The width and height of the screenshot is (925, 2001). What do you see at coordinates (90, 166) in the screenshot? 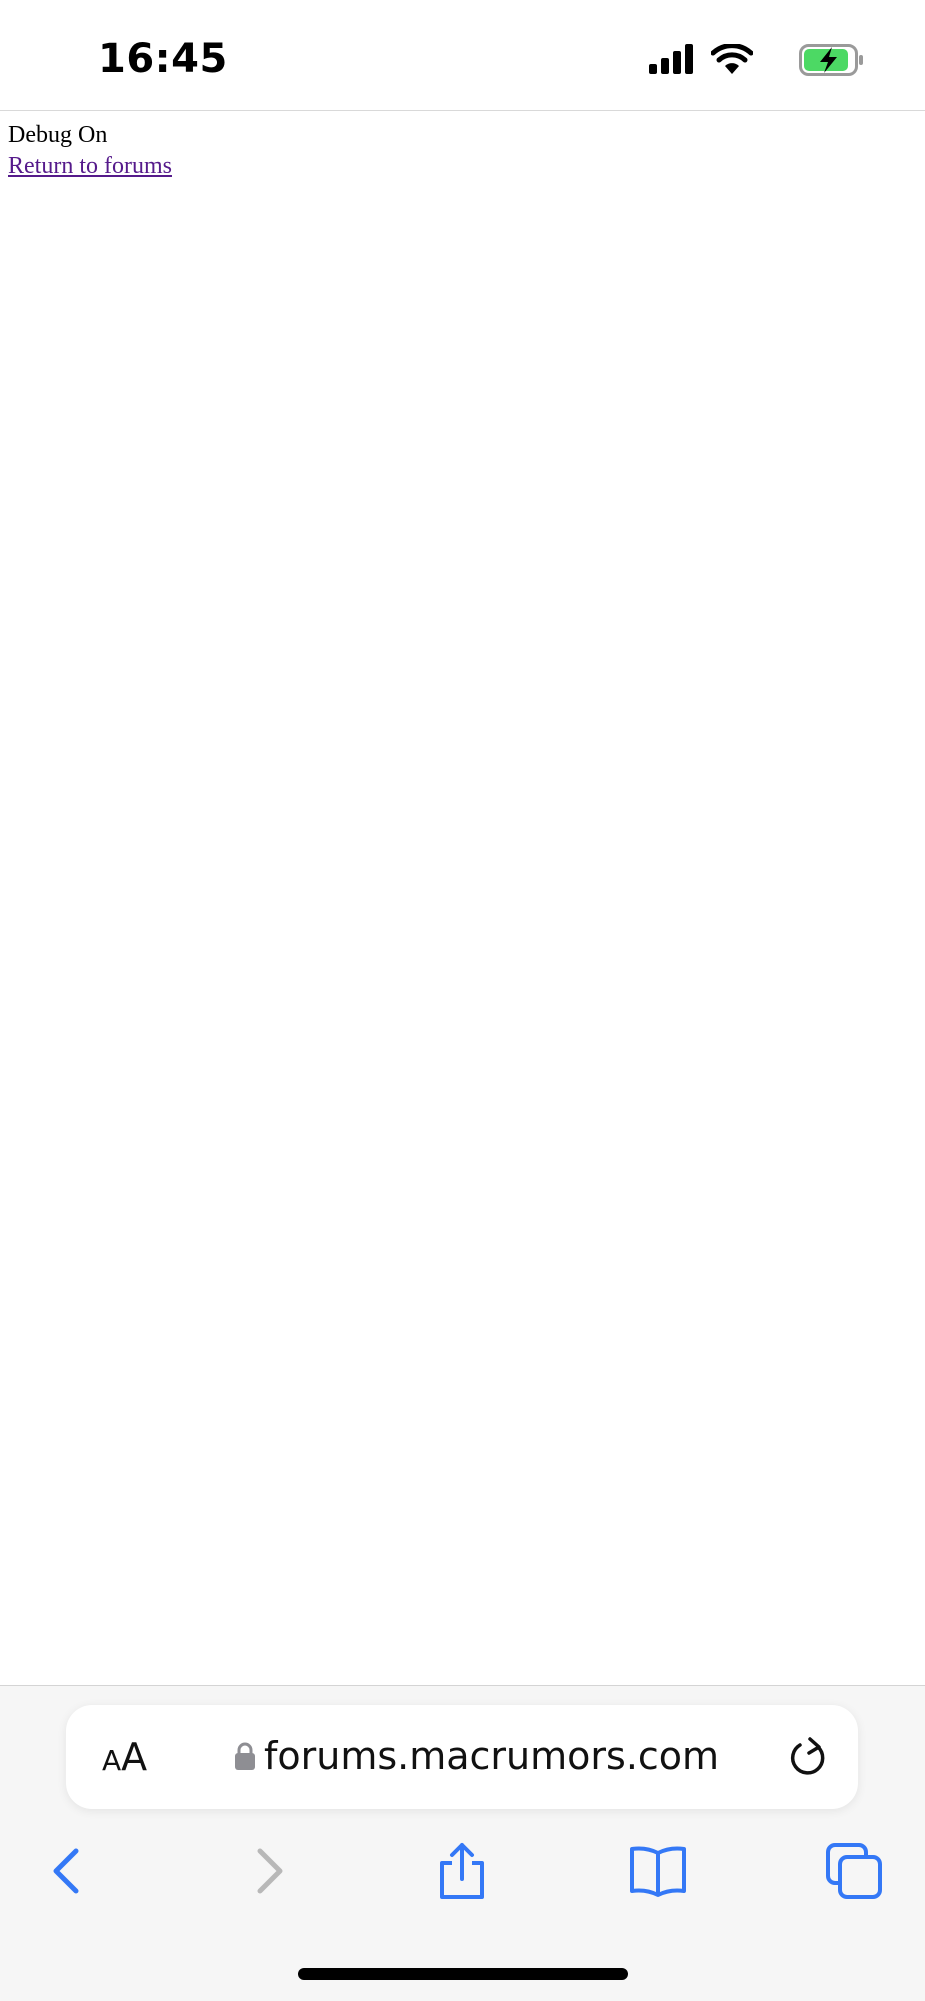
I see `return-to-forums-link: Return to forums` at bounding box center [90, 166].